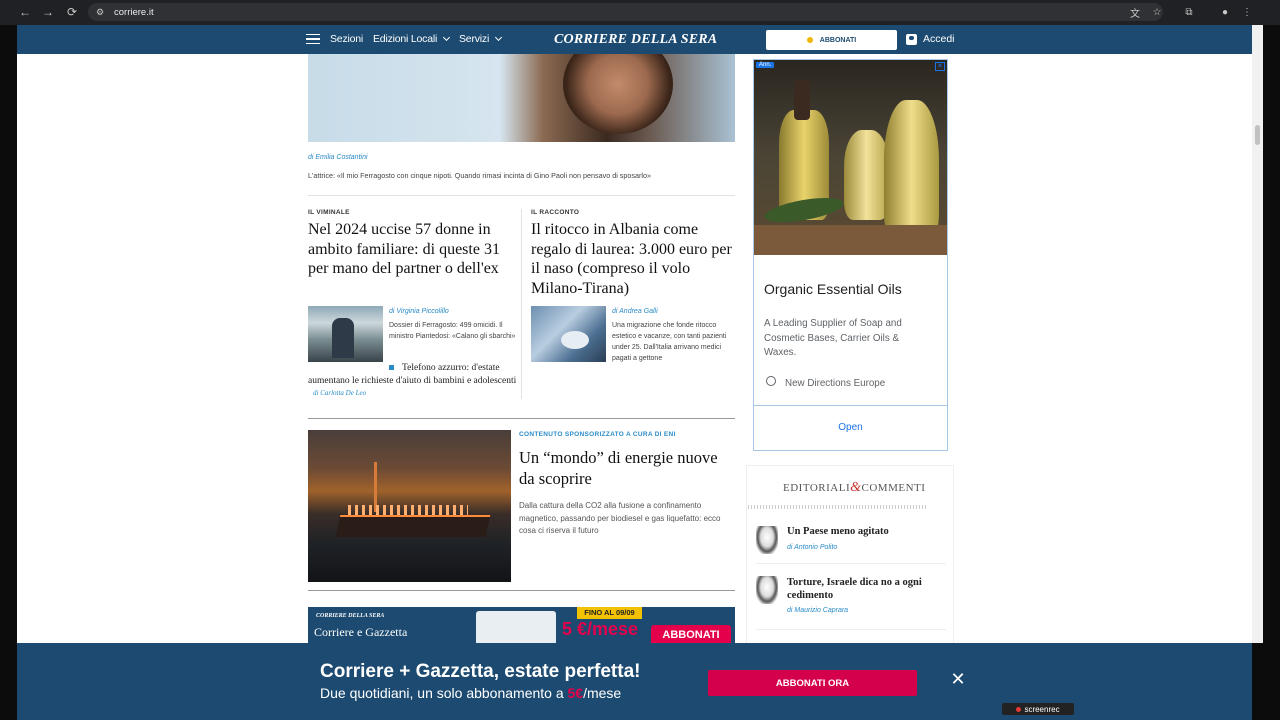  I want to click on top-story-author: di Emilia Costantini, so click(338, 157).